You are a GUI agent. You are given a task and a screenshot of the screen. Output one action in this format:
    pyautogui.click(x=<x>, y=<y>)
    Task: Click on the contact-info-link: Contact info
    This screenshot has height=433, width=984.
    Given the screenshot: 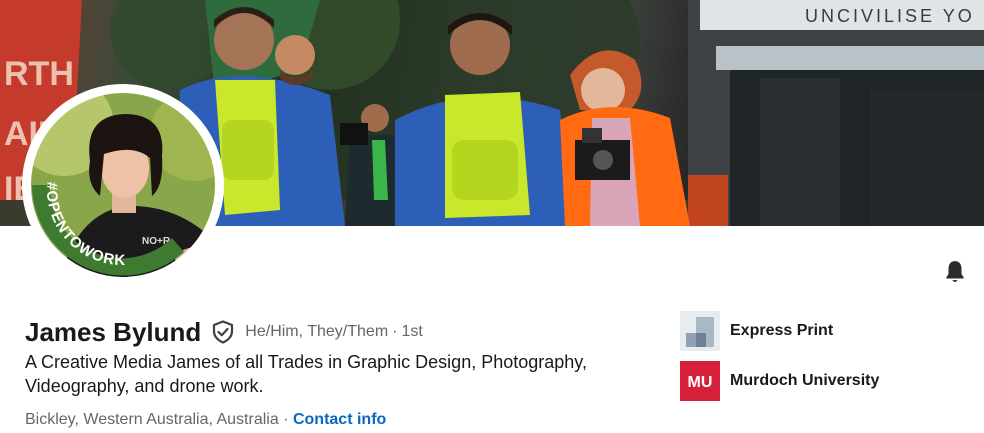 What is the action you would take?
    pyautogui.click(x=339, y=419)
    